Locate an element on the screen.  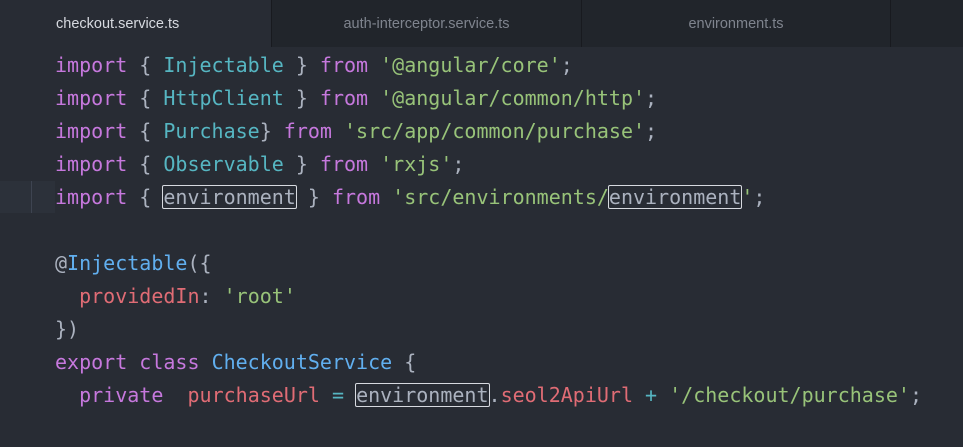
tab-label: checkout.service.ts is located at coordinates (118, 23).